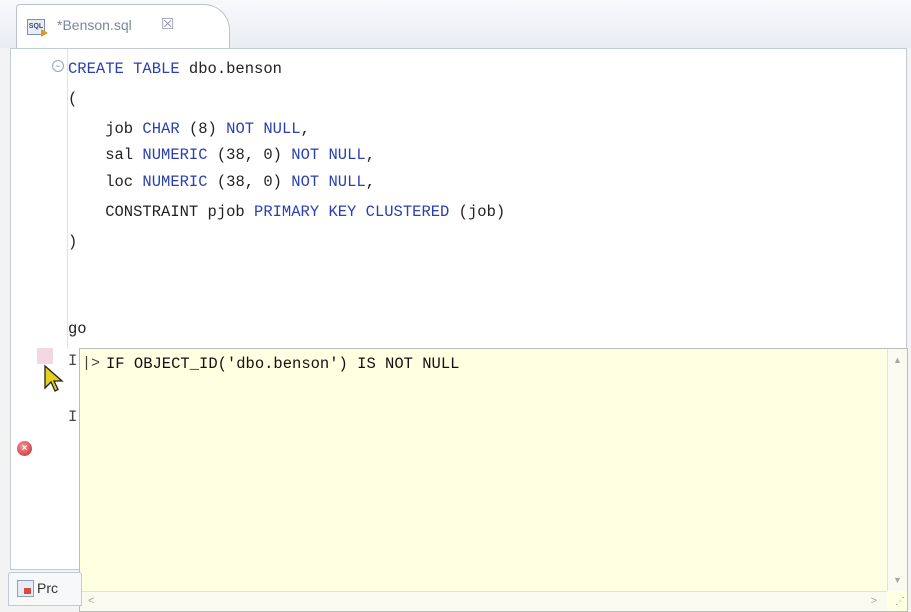 Image resolution: width=911 pixels, height=612 pixels. I want to click on tab-label: Prc, so click(47, 588).